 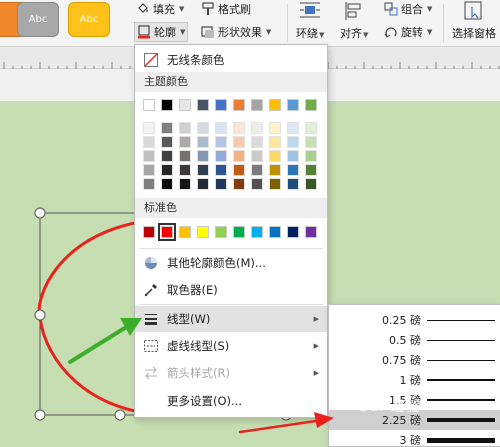 I want to click on line-weight-label: 3 磅, so click(x=410, y=440).